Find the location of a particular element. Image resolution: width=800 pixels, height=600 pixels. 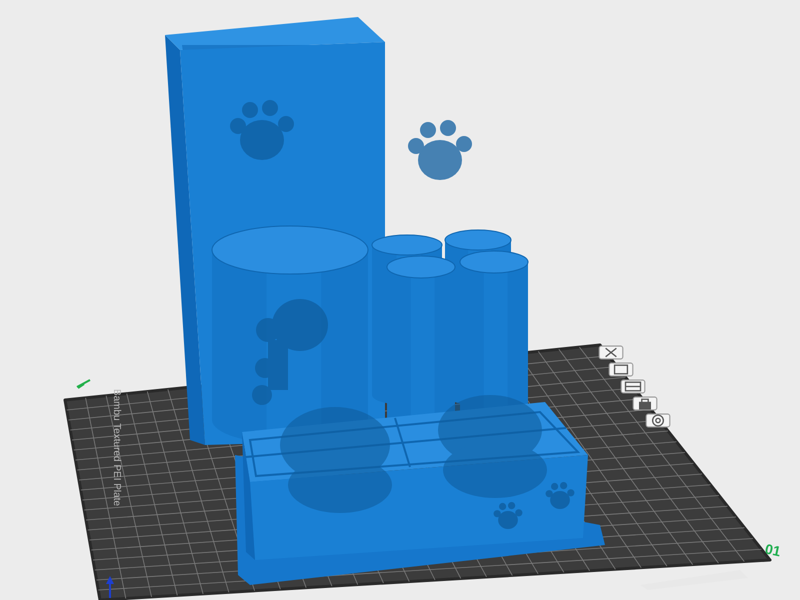

gear-icon is located at coordinates (658, 420).